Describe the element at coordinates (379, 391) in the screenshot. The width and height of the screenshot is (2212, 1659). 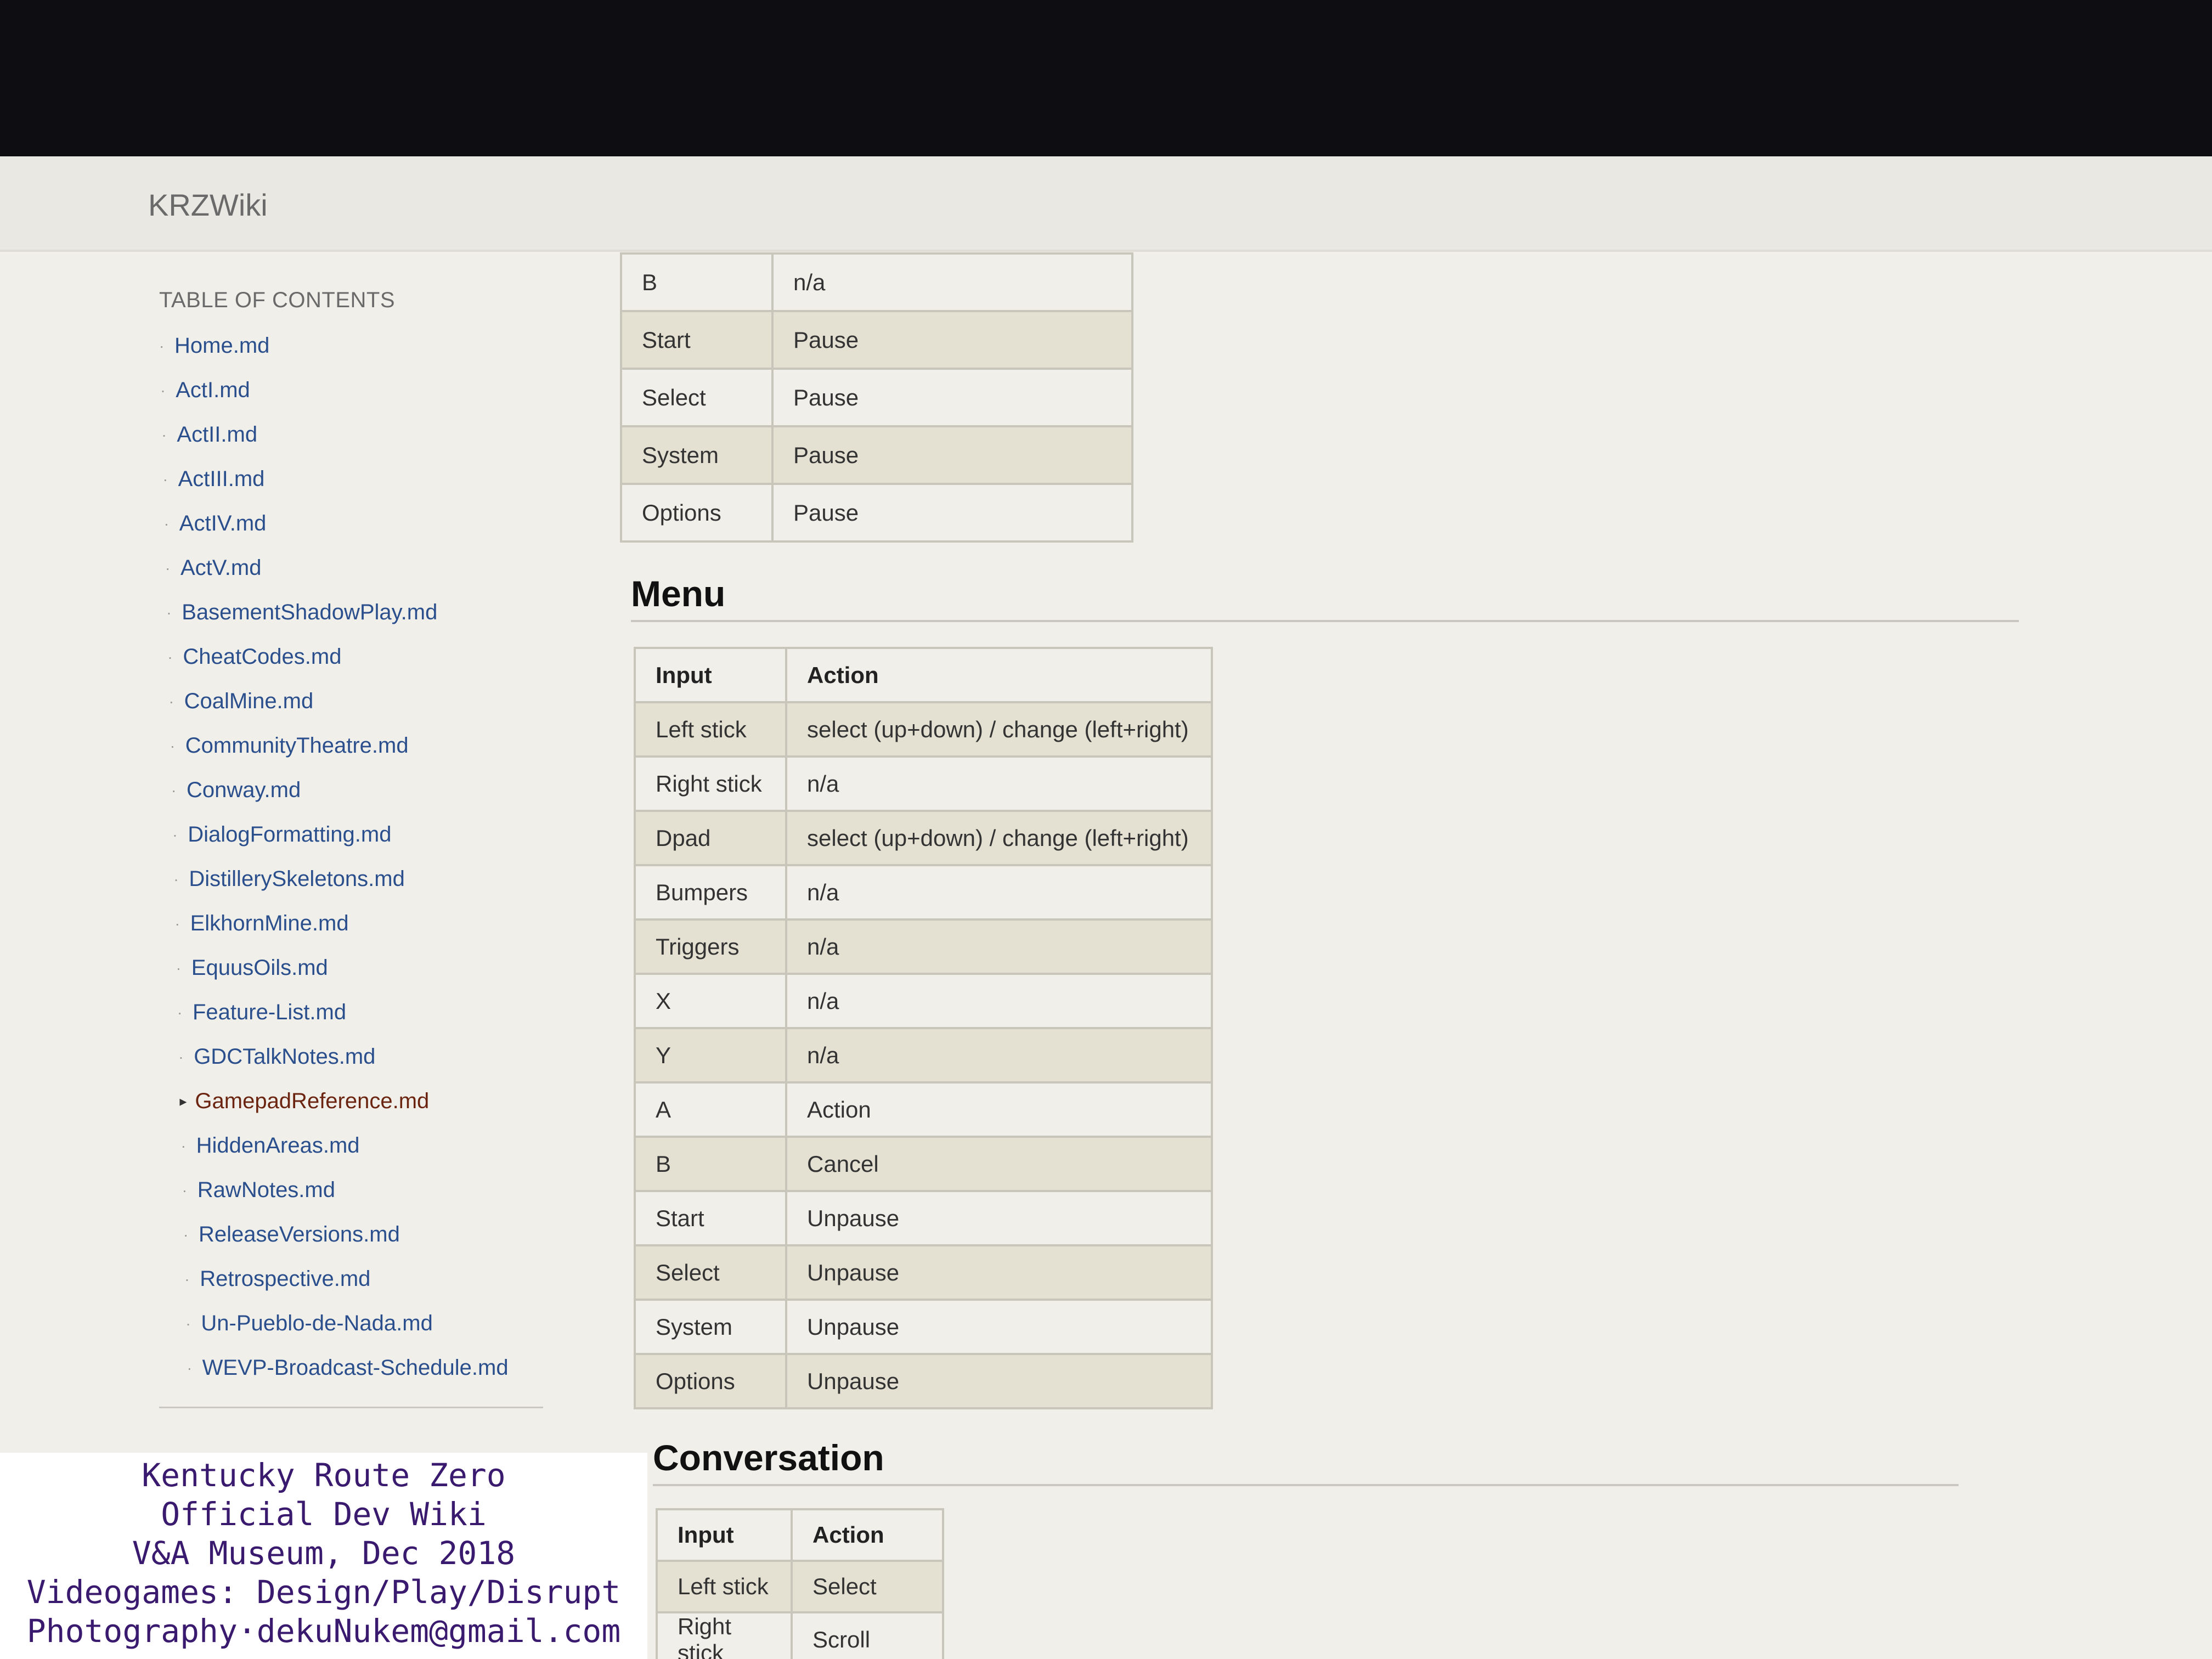
I see `toc-item: · ActI.md` at that location.